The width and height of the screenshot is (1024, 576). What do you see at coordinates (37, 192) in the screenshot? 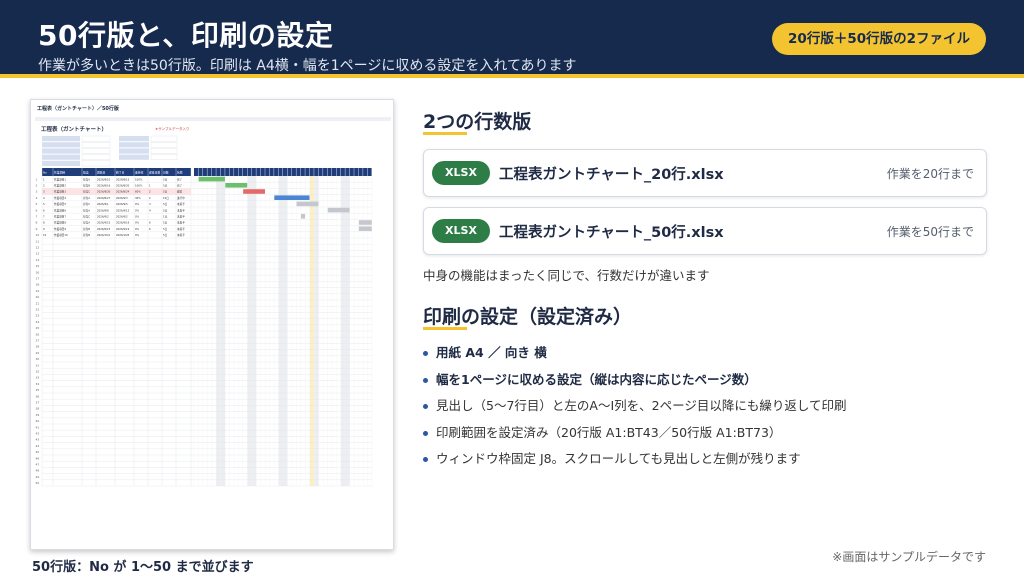
I see `row-number: 3` at bounding box center [37, 192].